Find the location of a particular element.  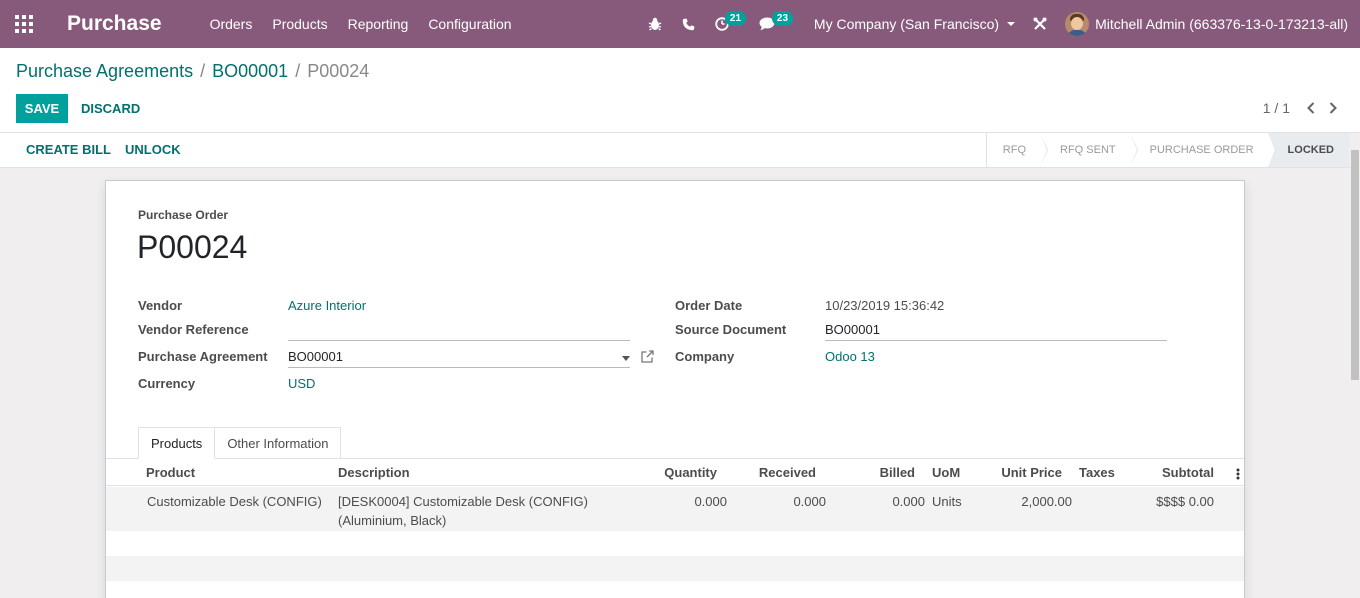

vendor-reference-field is located at coordinates (459, 330).